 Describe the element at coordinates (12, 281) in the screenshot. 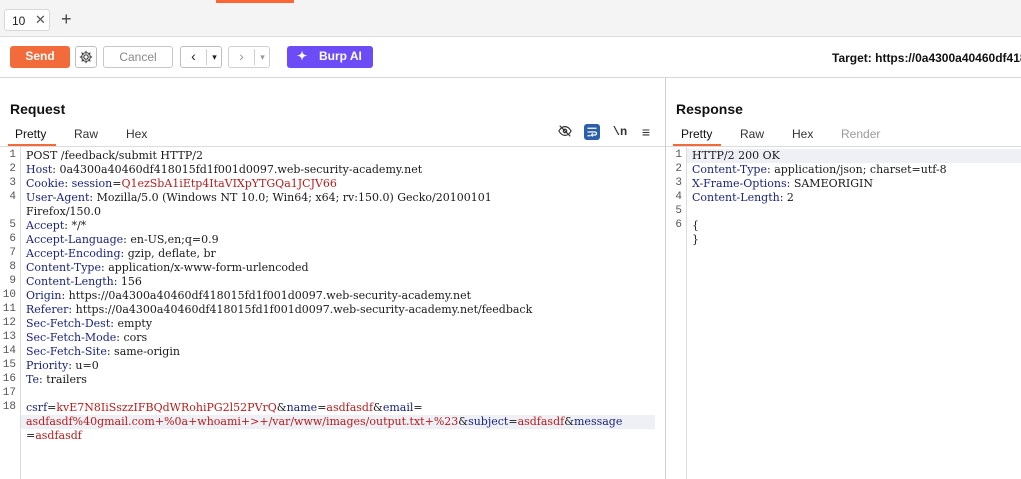

I see `line-number: 9` at that location.